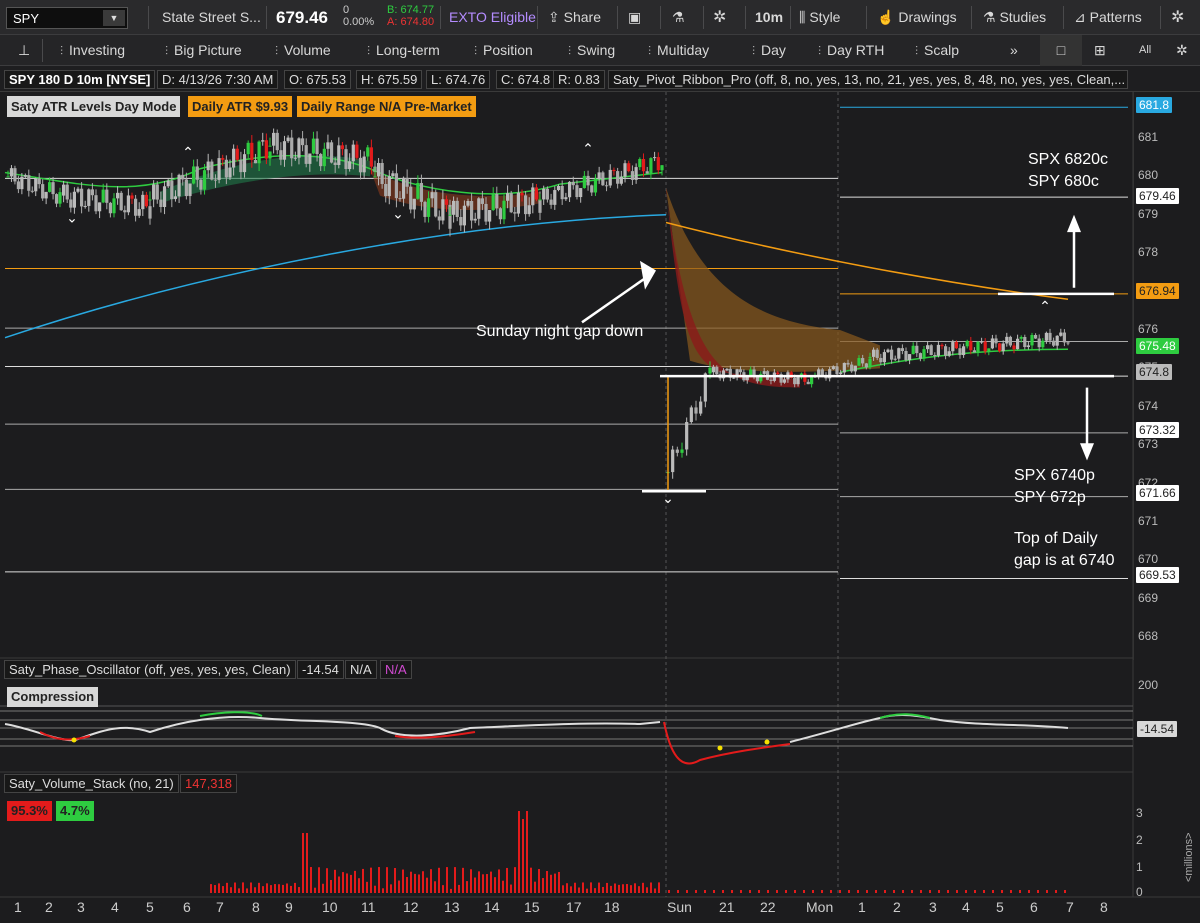 This screenshot has height=923, width=1200. Describe the element at coordinates (917, 17) in the screenshot. I see `drawings-button: ☝ Drawings` at that location.